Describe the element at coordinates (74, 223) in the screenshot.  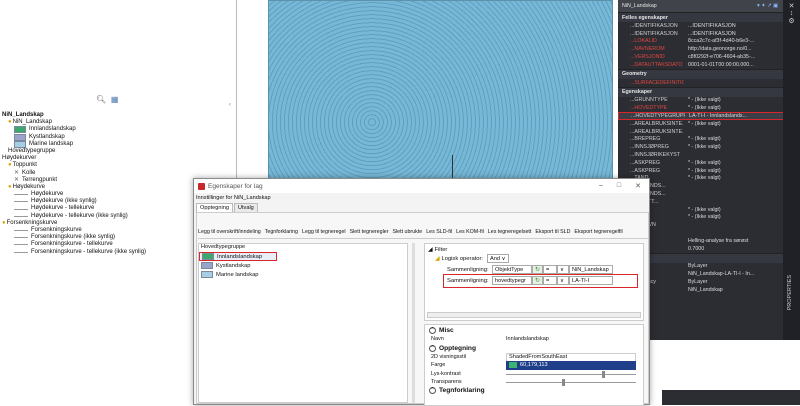
I see `tree-item: ● Forsenkningskurve` at that location.